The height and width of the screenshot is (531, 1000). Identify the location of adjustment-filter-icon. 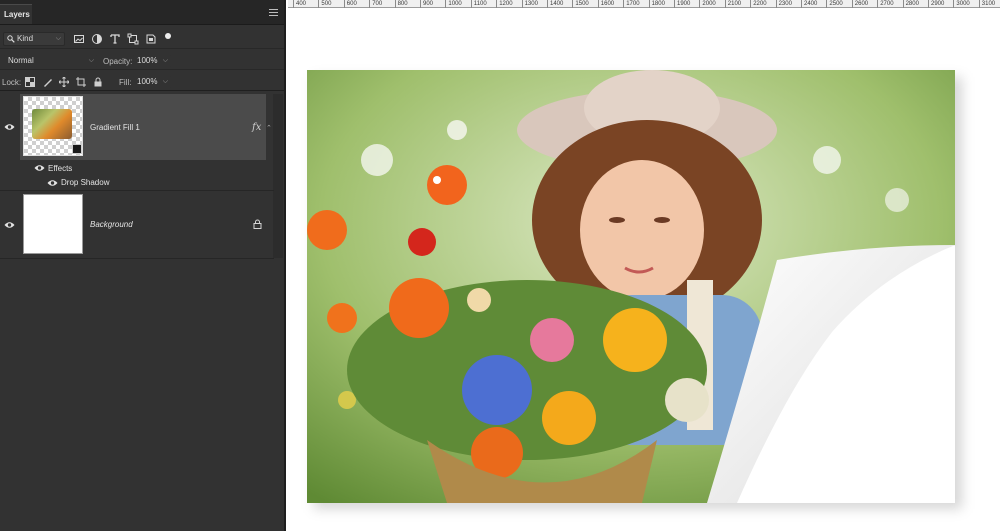
(97, 39).